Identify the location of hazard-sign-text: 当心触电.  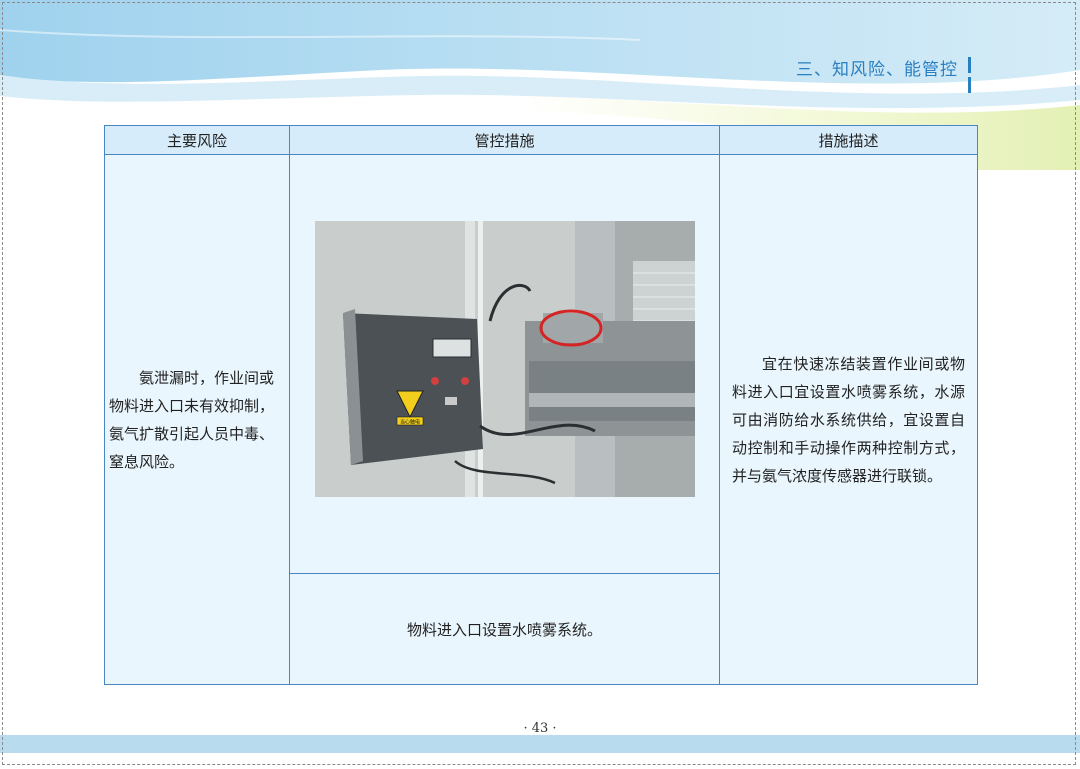
(409, 422).